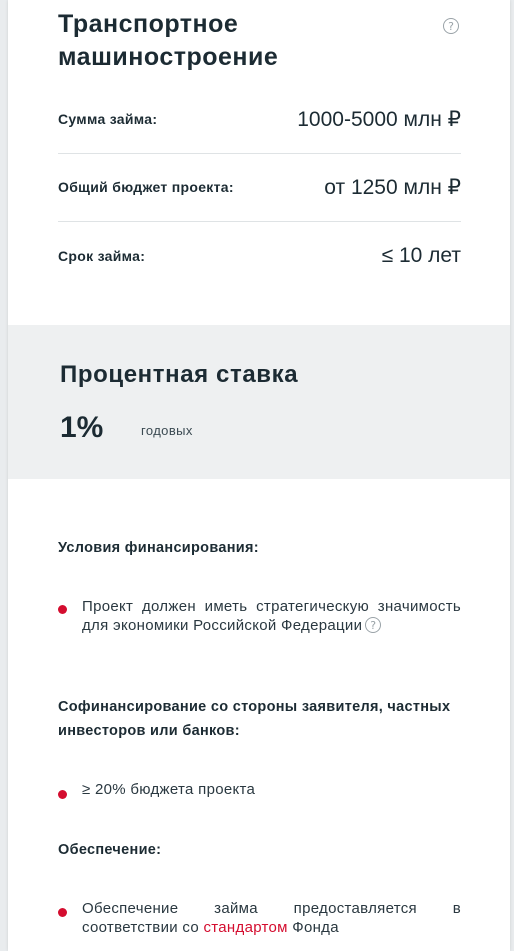  What do you see at coordinates (315, 927) in the screenshot?
I see `security-item-suffix: Фонда` at bounding box center [315, 927].